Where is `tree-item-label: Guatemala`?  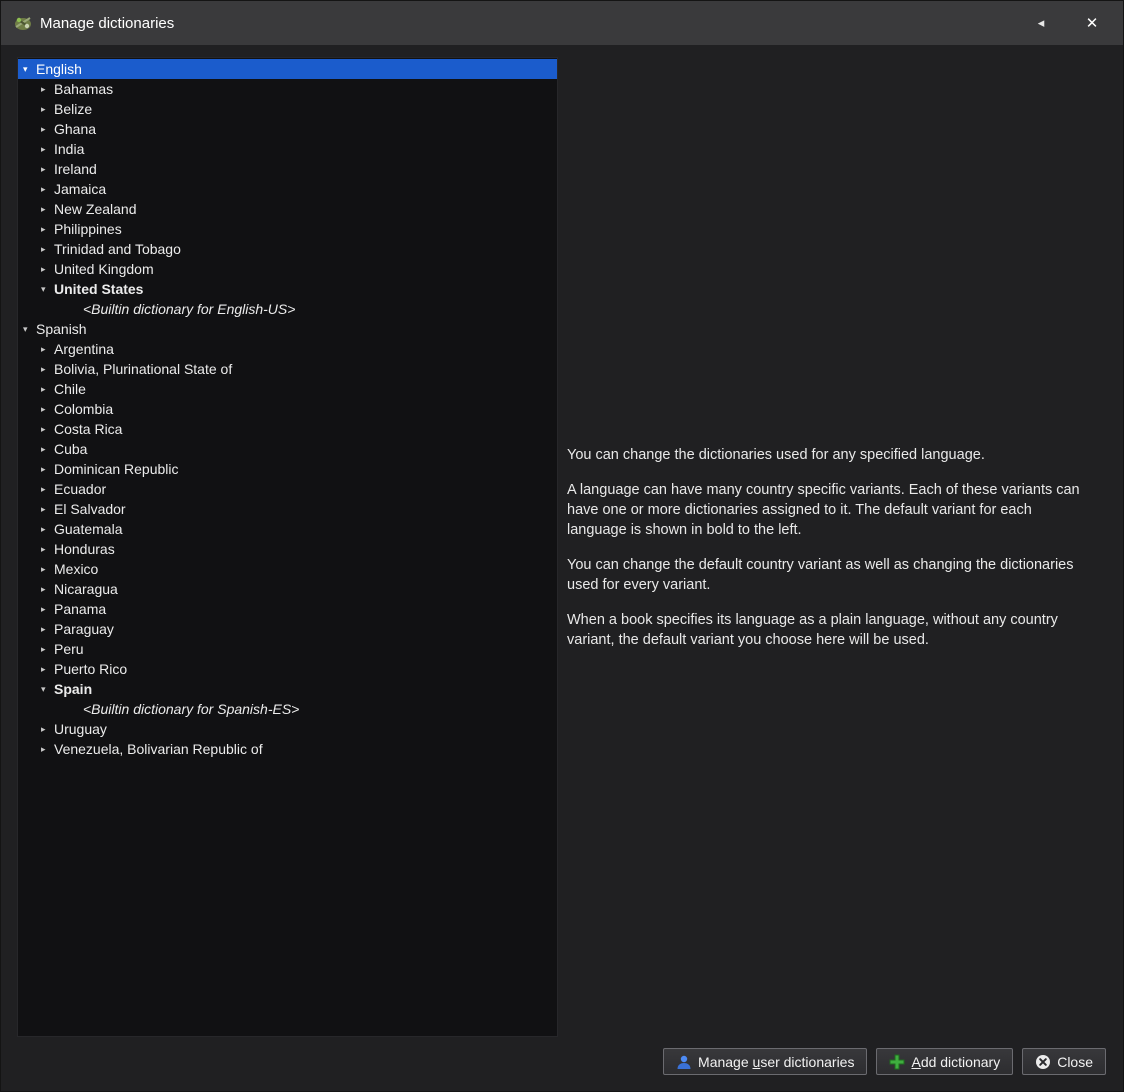 tree-item-label: Guatemala is located at coordinates (88, 529).